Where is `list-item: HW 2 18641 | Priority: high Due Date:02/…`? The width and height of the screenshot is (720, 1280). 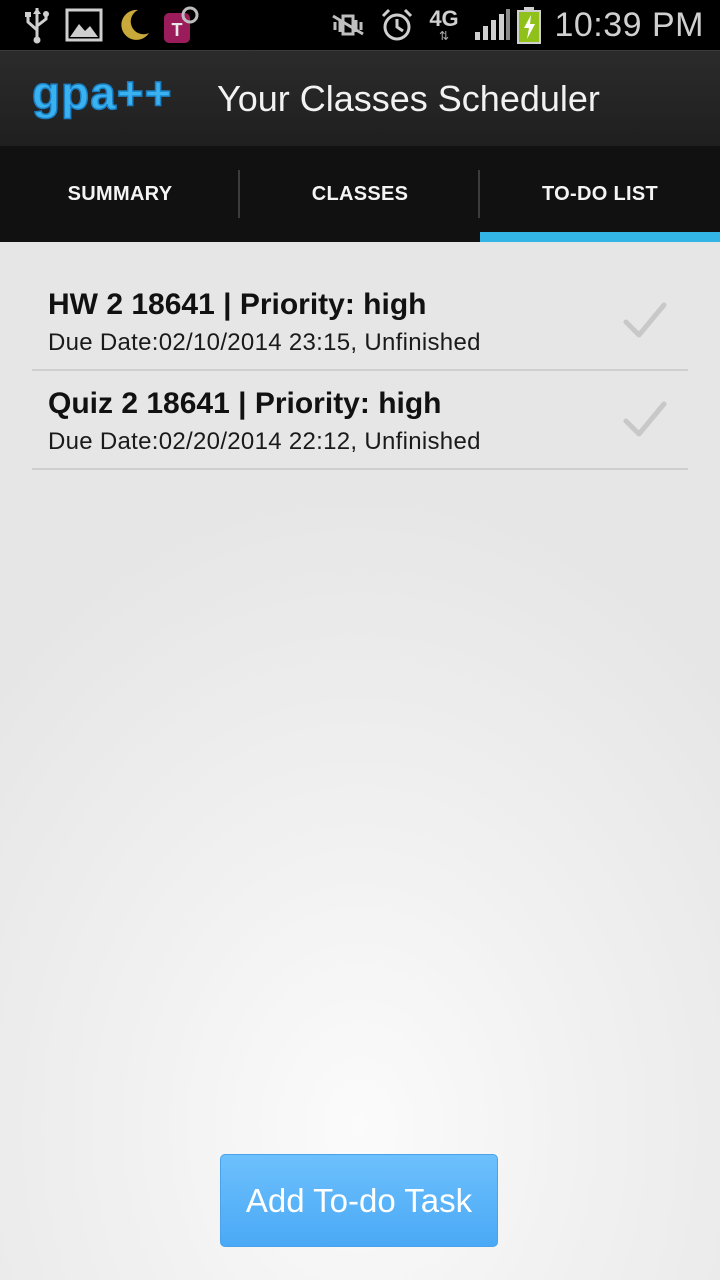 list-item: HW 2 18641 | Priority: high Due Date:02/… is located at coordinates (360, 321).